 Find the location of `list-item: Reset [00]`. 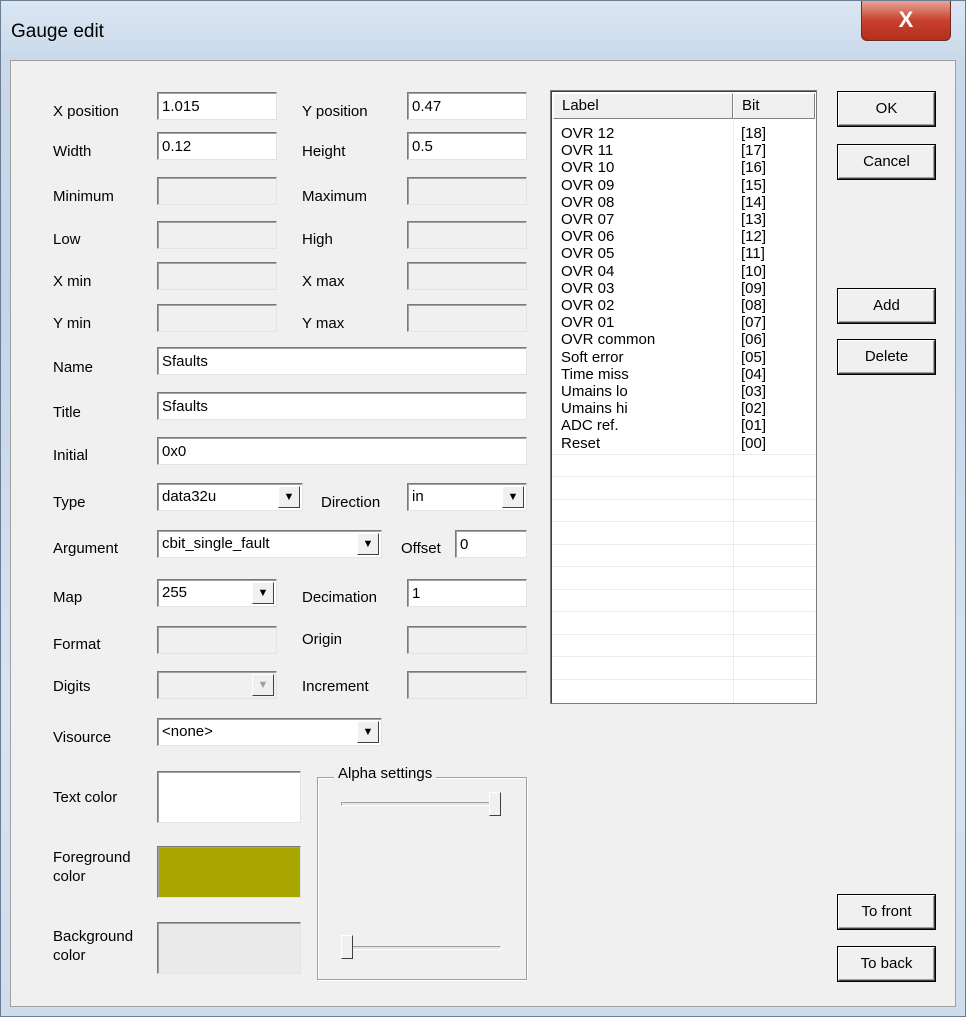

list-item: Reset [00] is located at coordinates (684, 443).